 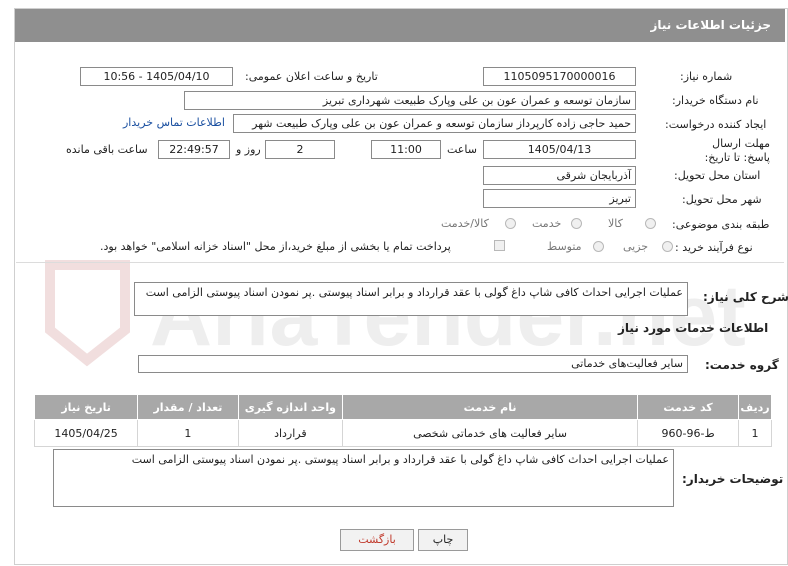 I want to click on print-button: چاپ, so click(x=443, y=540).